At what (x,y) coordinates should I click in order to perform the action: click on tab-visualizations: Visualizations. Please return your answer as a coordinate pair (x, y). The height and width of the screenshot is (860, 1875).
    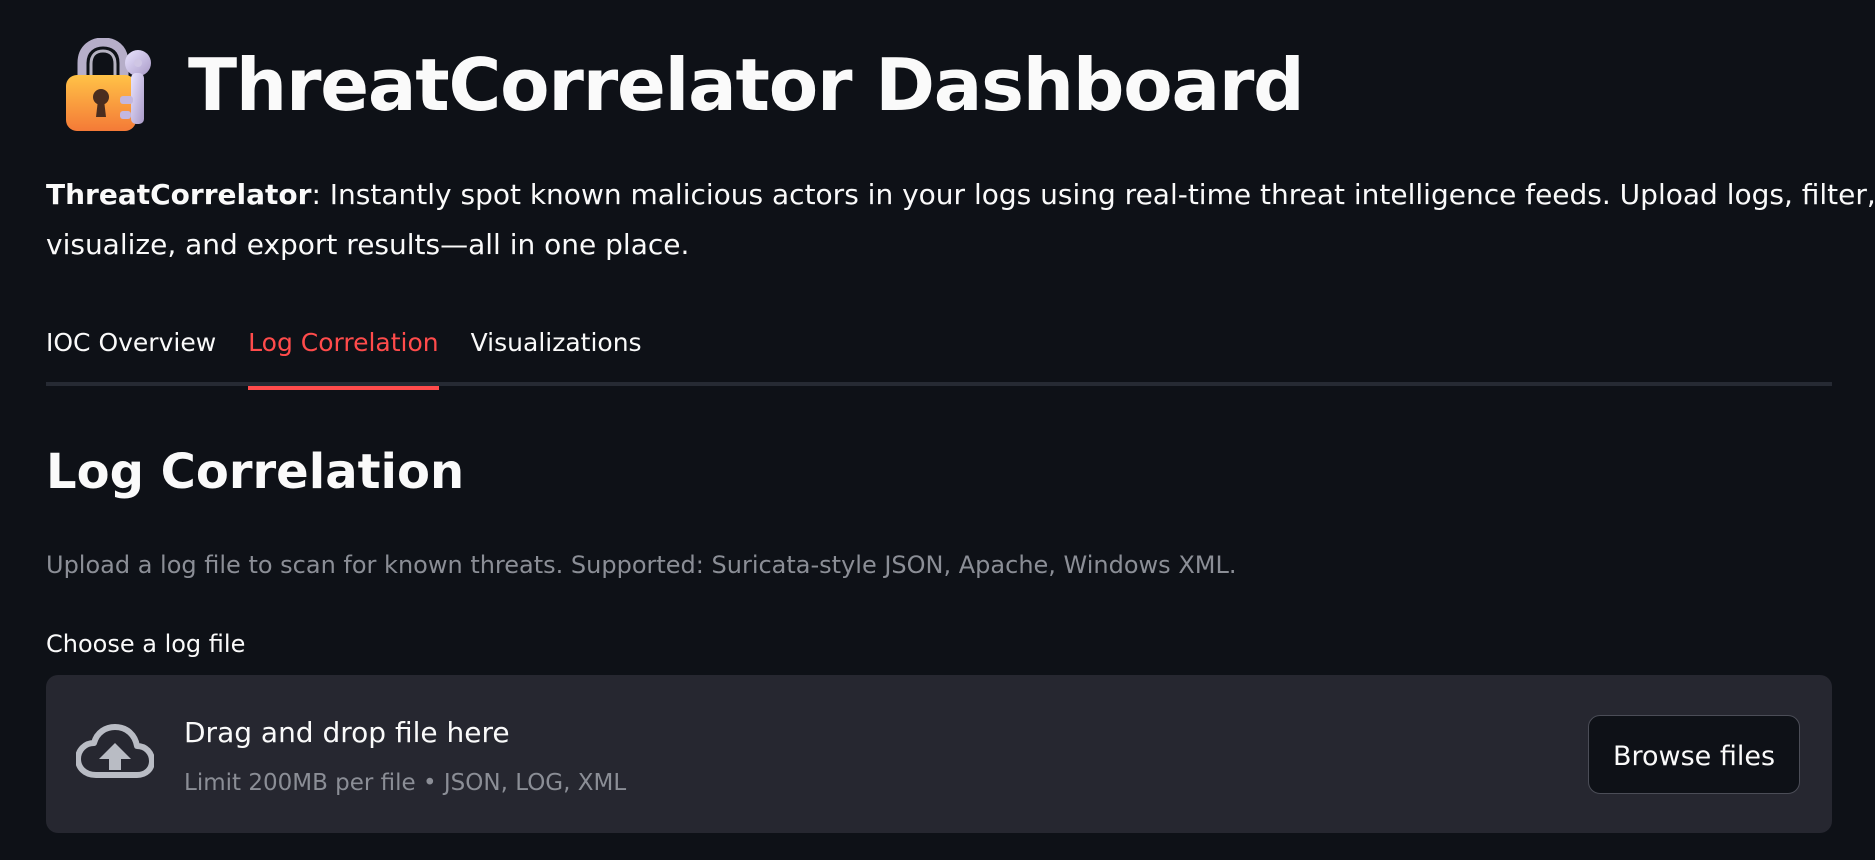
    Looking at the image, I should click on (556, 353).